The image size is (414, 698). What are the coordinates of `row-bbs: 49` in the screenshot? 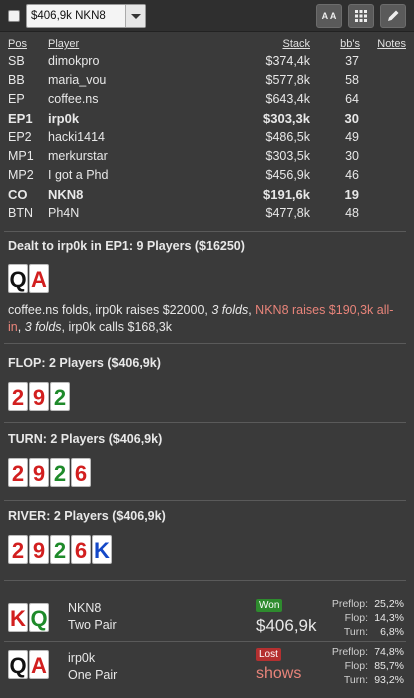 It's located at (352, 137).